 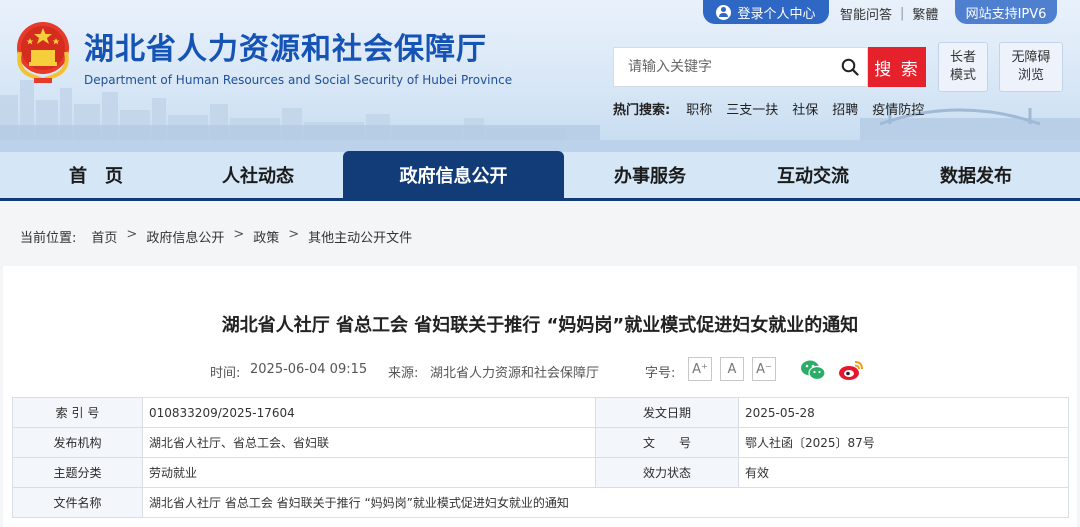 I want to click on hot-search-item: 疫情防控, so click(x=898, y=108).